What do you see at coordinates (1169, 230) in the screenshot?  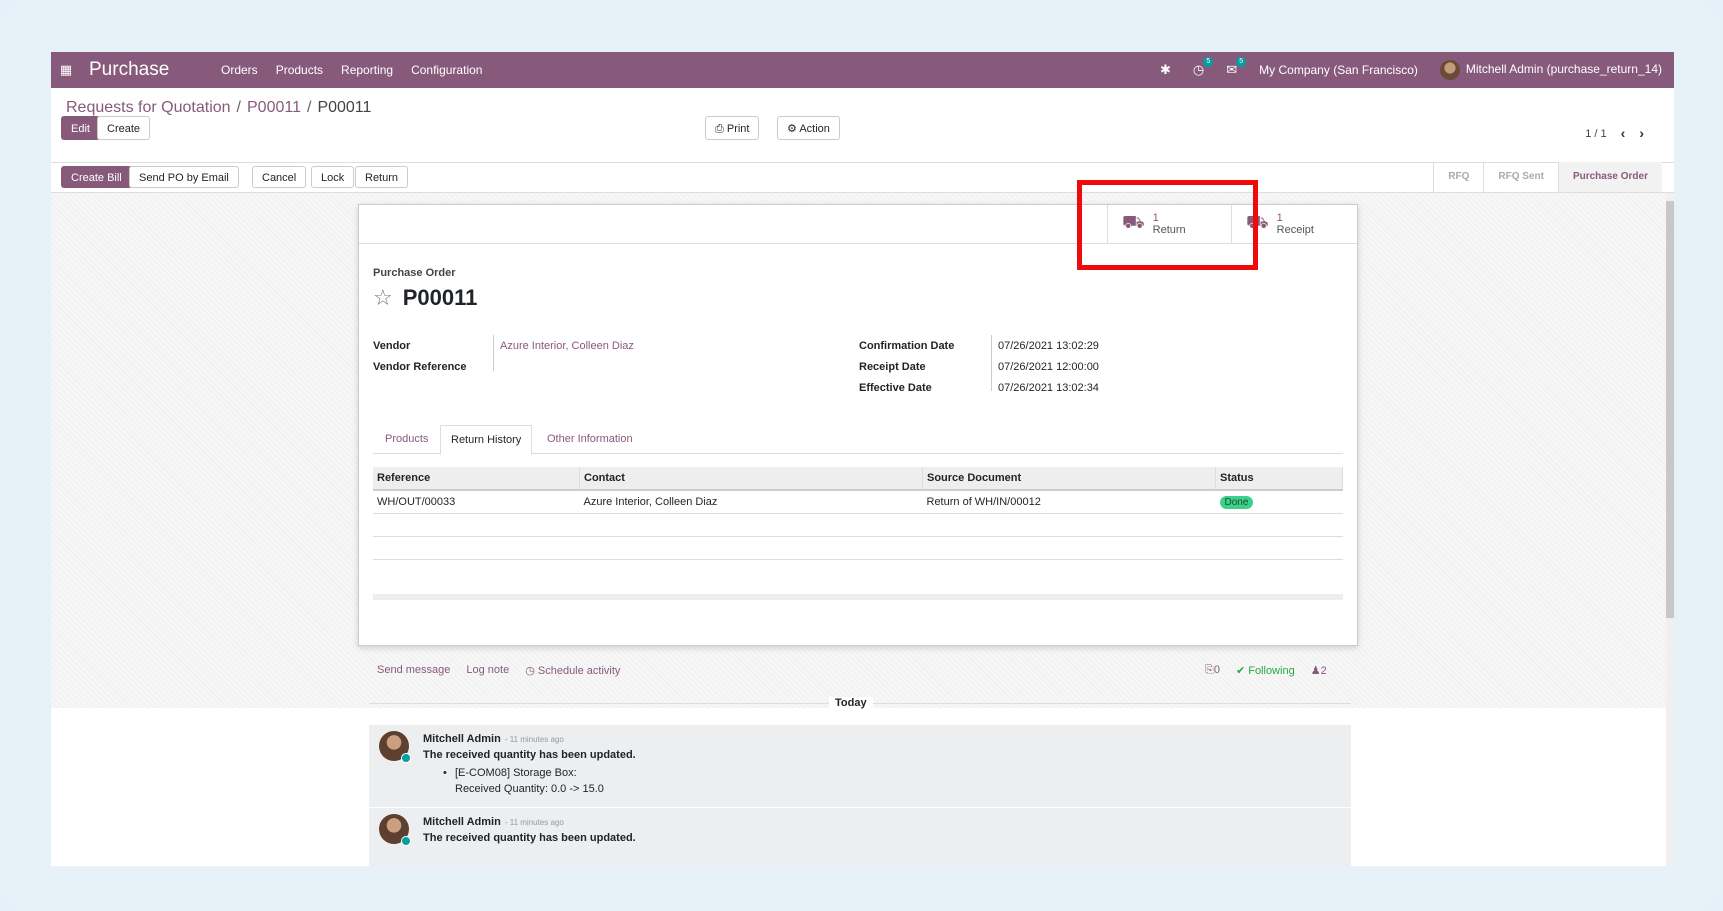 I see `return-label: Return` at bounding box center [1169, 230].